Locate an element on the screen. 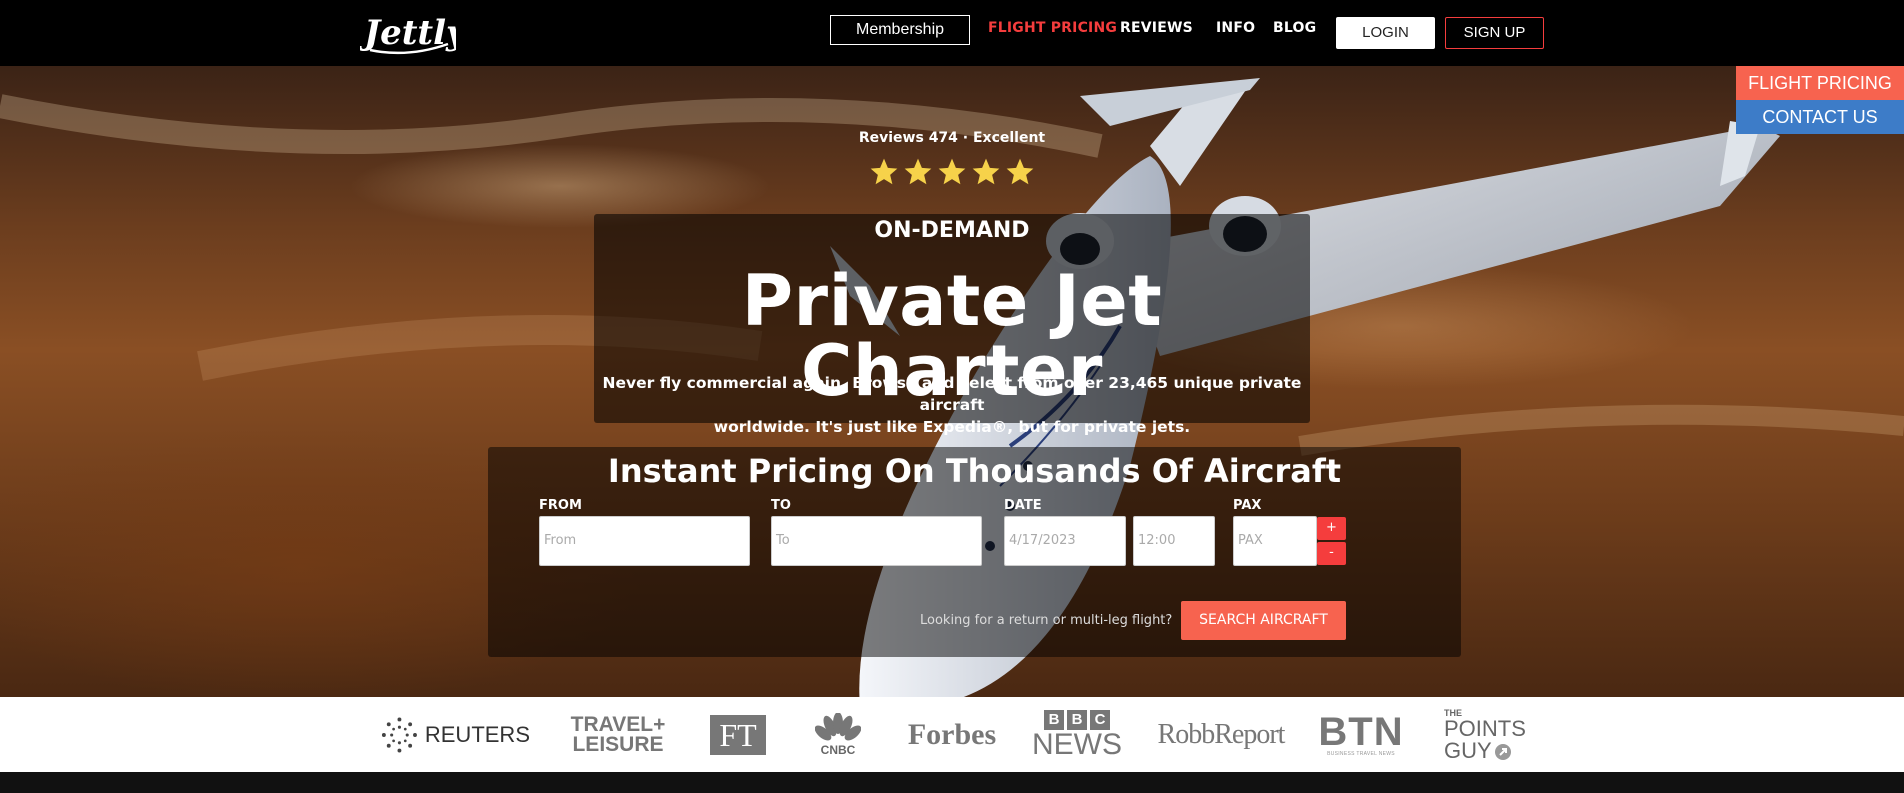  robb-report-logo: RobbReport is located at coordinates (1221, 734).